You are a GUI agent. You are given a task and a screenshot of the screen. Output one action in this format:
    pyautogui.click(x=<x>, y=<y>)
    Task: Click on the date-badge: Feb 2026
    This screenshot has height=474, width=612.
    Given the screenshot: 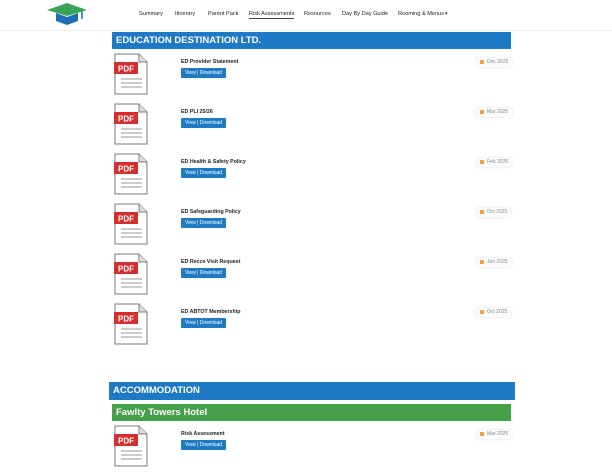 What is the action you would take?
    pyautogui.click(x=494, y=162)
    